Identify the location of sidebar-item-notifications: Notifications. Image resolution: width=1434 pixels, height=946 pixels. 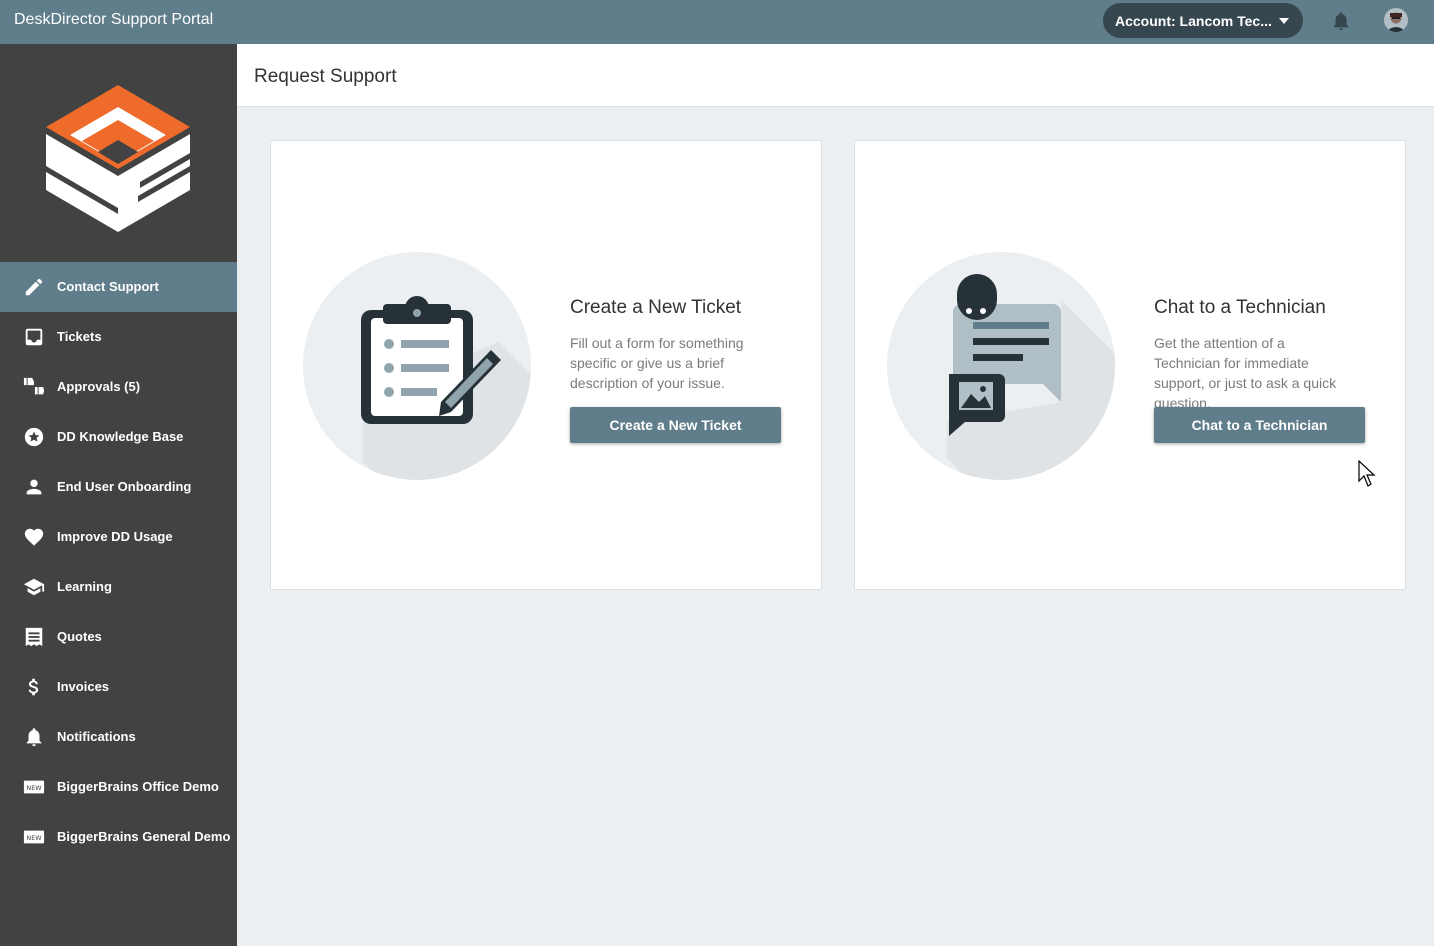
(118, 737).